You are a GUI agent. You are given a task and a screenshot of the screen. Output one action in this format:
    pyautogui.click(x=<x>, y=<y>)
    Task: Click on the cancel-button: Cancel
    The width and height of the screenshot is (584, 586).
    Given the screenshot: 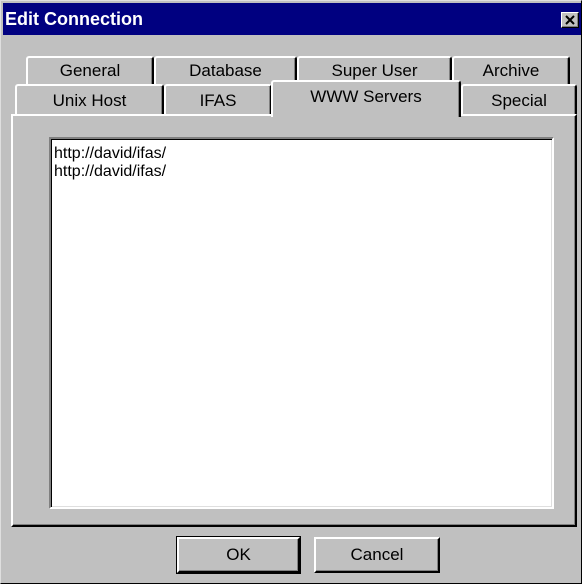 What is the action you would take?
    pyautogui.click(x=377, y=555)
    